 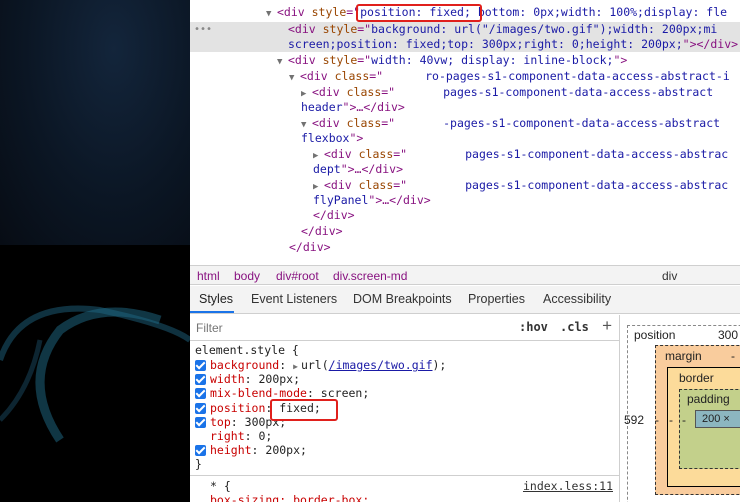 What do you see at coordinates (345, 393) in the screenshot?
I see `prop-value: screen;` at bounding box center [345, 393].